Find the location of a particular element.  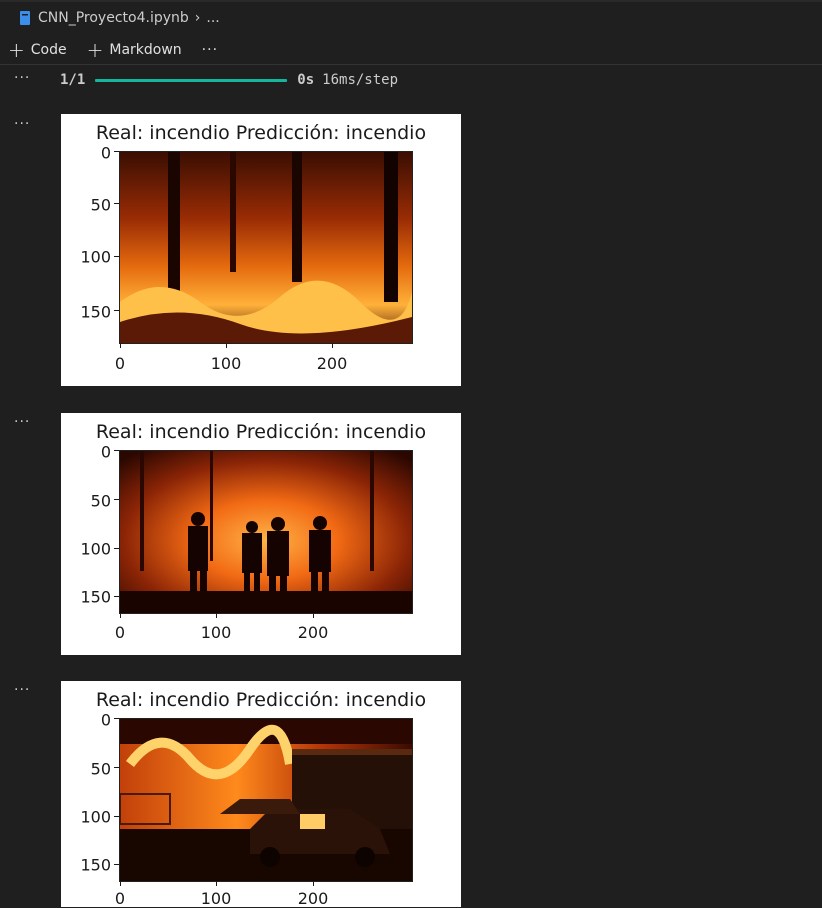

forest-fire-image is located at coordinates (266, 247).